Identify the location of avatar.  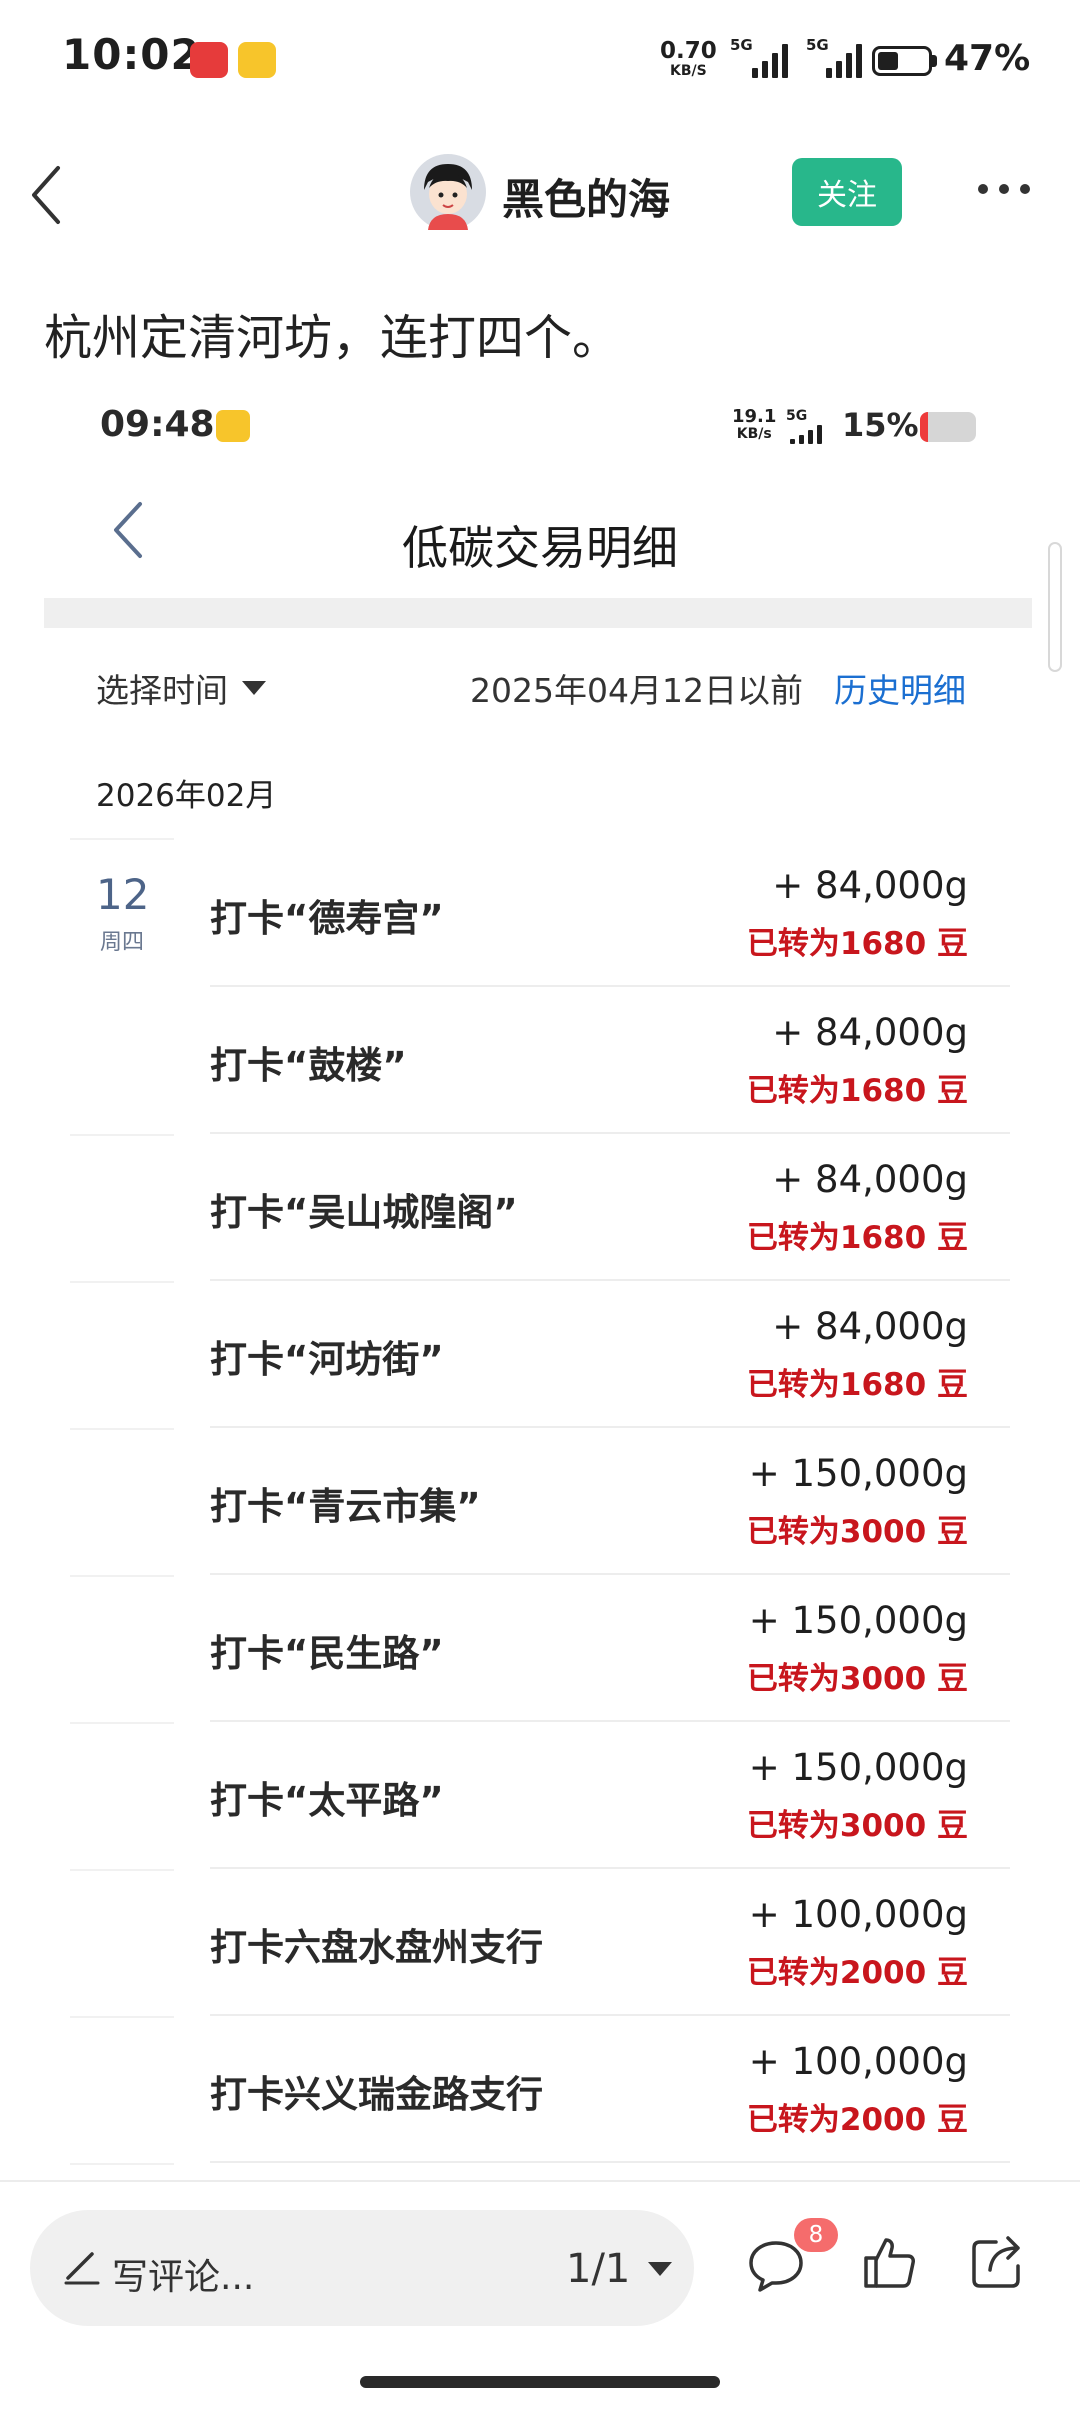
(448, 192).